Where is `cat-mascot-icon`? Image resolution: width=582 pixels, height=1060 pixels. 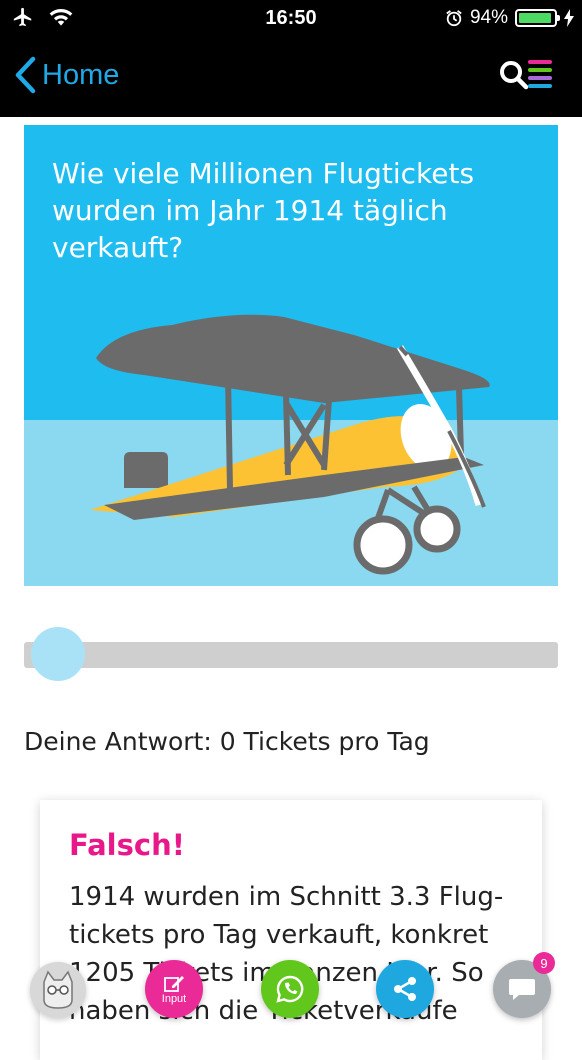 cat-mascot-icon is located at coordinates (58, 989).